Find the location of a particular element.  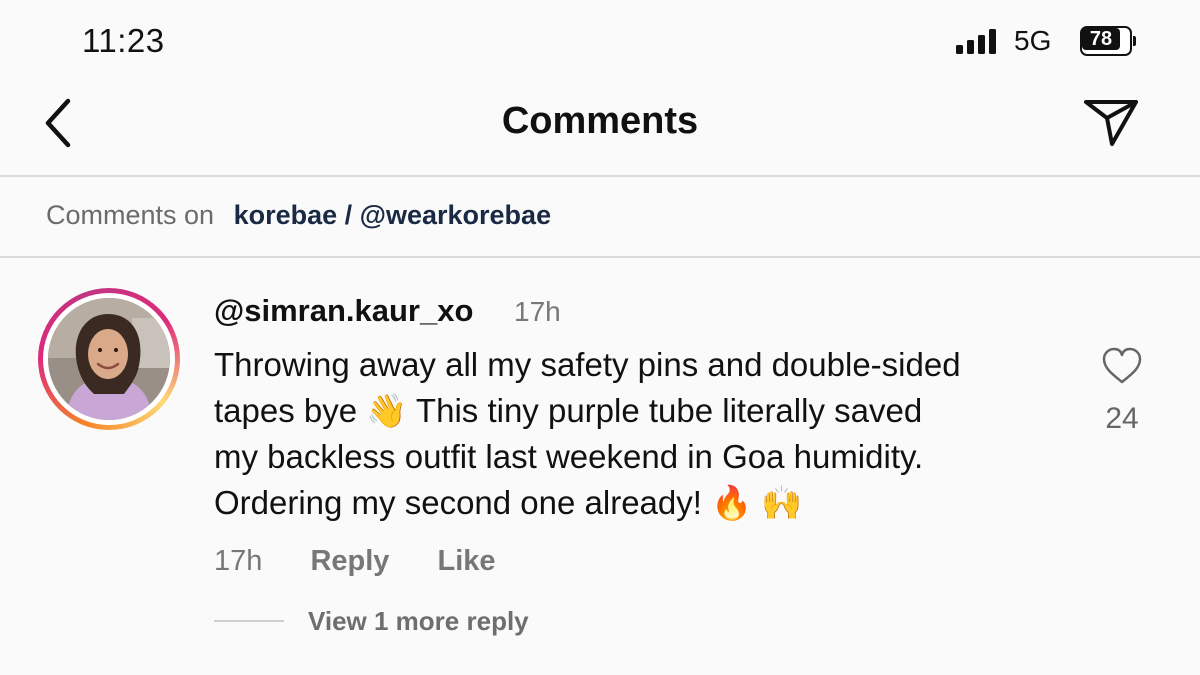

like-heart-button is located at coordinates (1122, 366).